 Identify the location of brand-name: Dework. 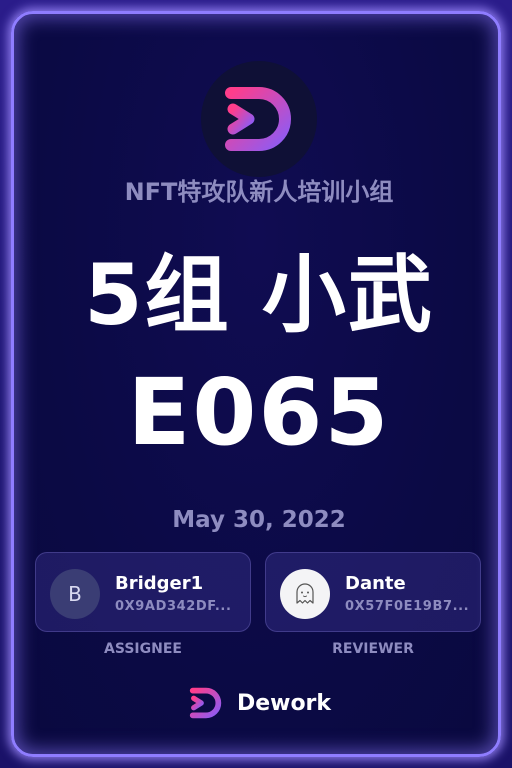
(284, 703).